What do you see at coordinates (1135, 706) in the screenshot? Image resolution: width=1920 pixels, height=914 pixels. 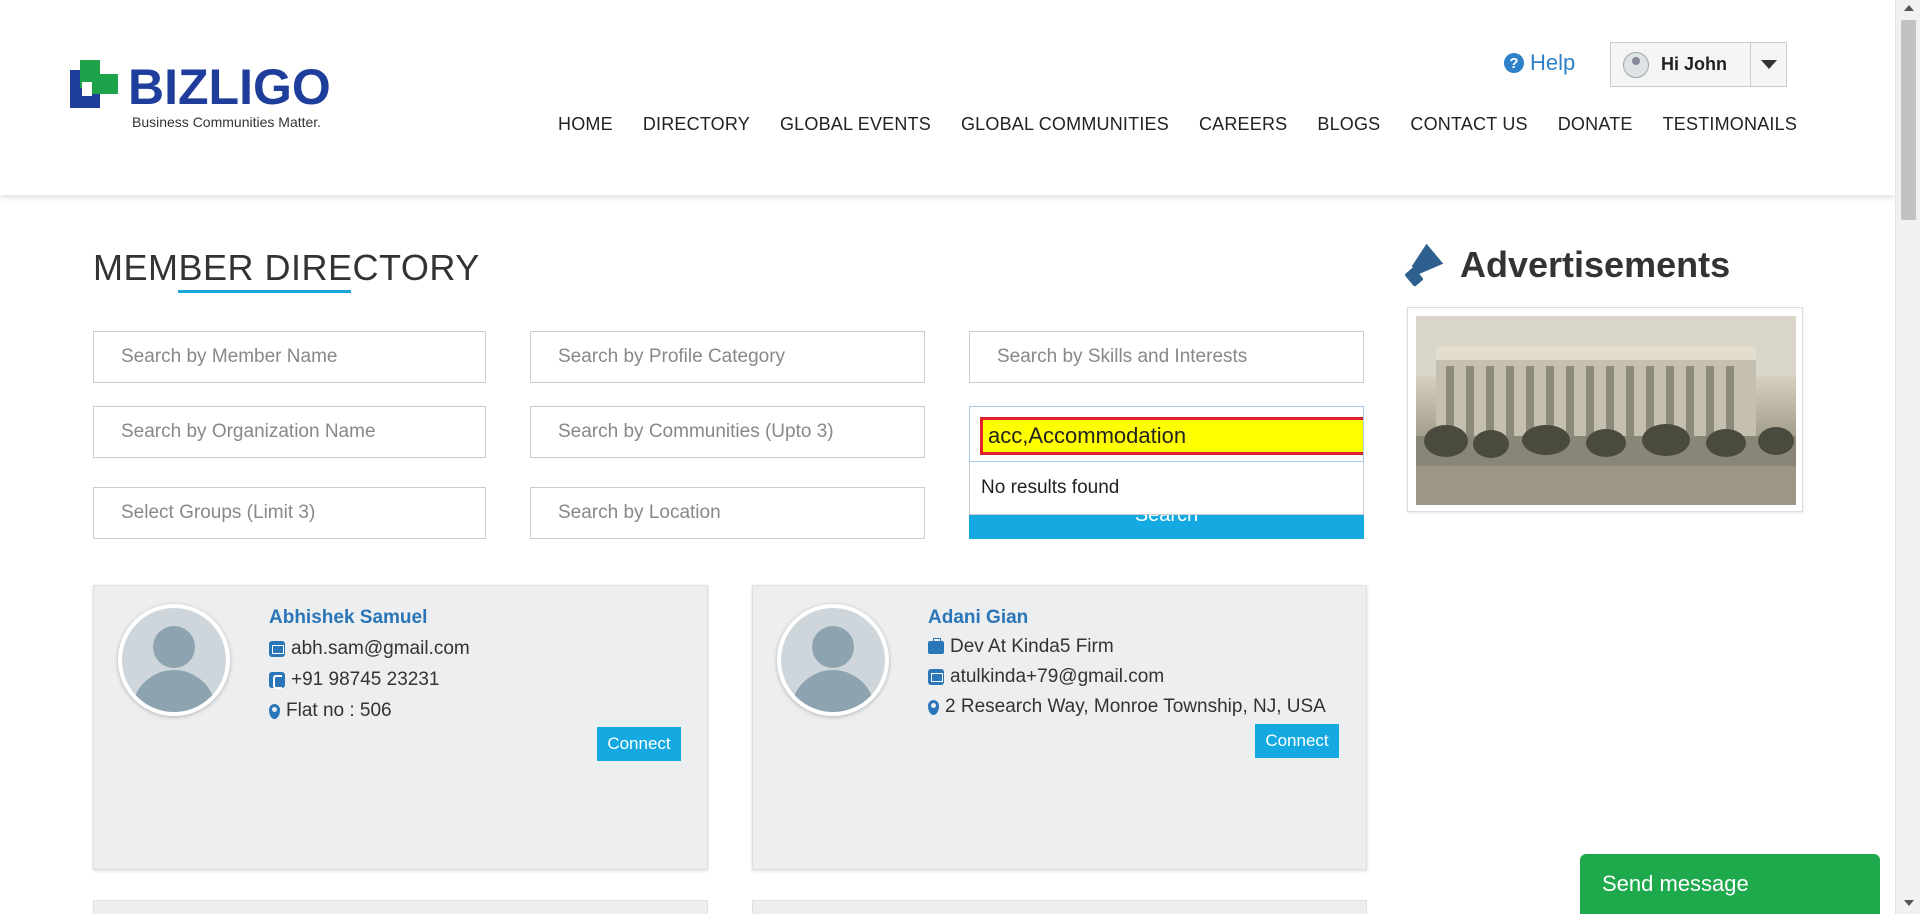 I see `member-address: 2 Research Way, Monroe Township, NJ, USA` at bounding box center [1135, 706].